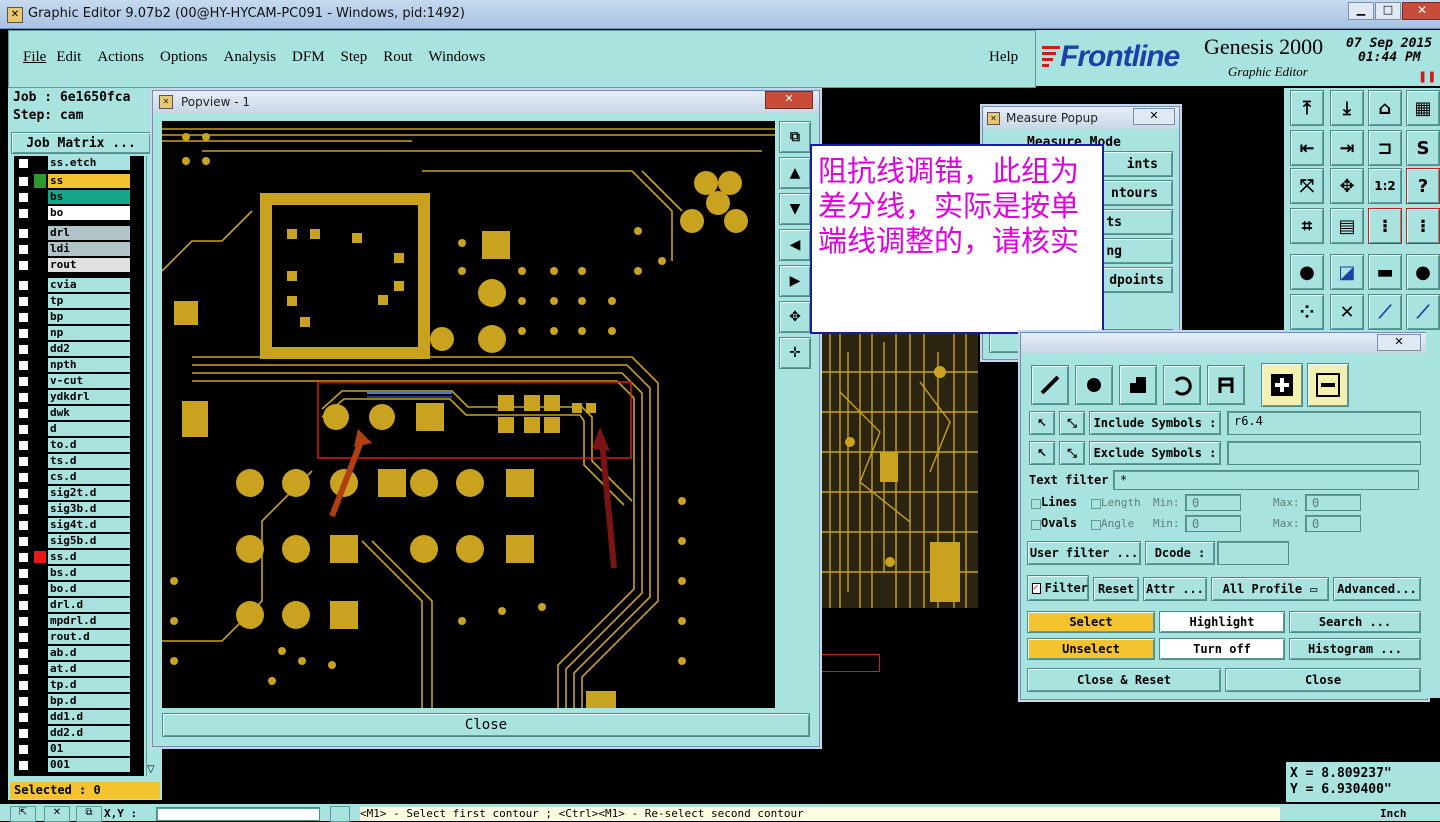  I want to click on menu-dfm: DFM, so click(308, 57).